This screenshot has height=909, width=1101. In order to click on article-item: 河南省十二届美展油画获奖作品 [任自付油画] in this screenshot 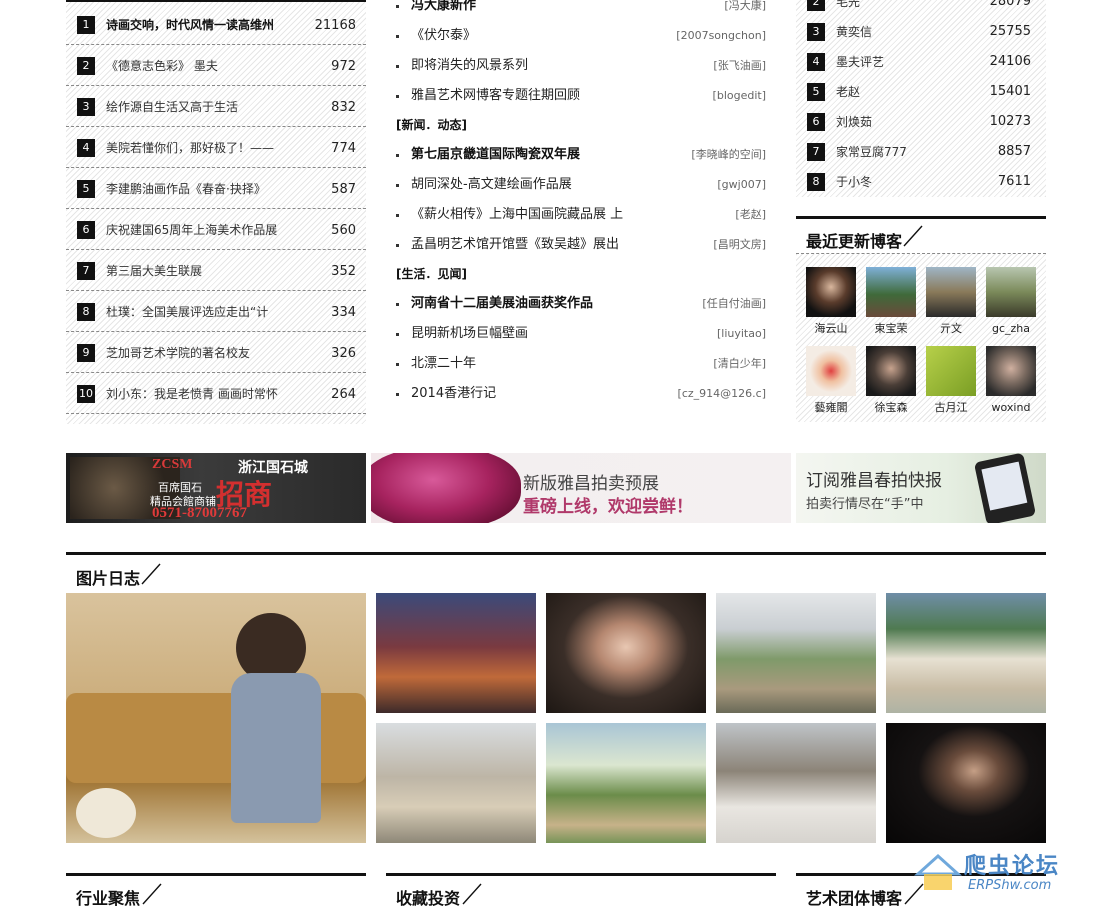, I will do `click(581, 304)`.